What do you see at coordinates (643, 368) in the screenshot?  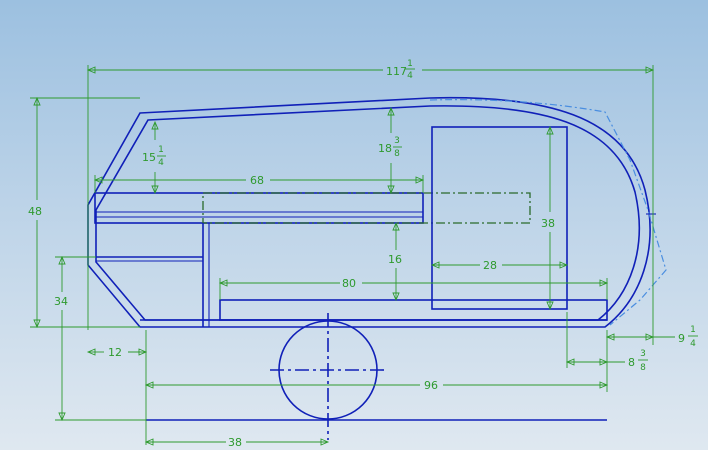 I see `dim-rear-b-den: 8` at bounding box center [643, 368].